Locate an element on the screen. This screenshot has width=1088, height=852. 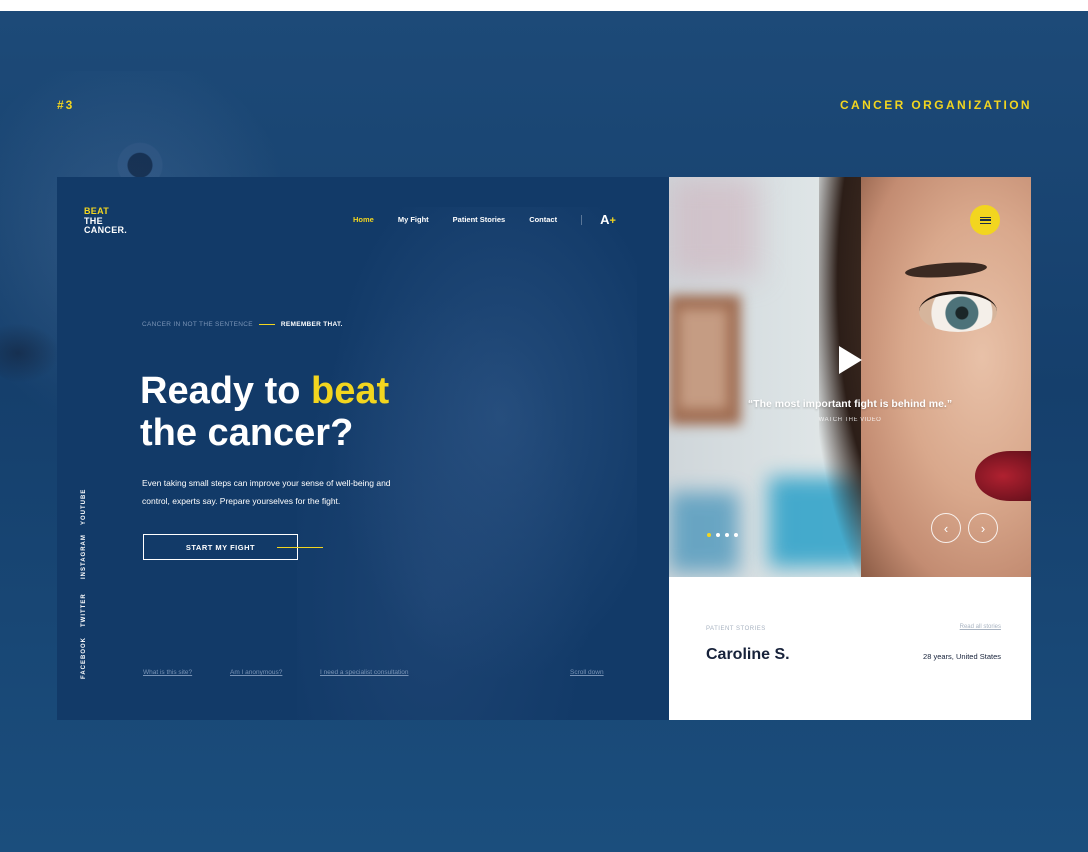
font-size-letter: A is located at coordinates (605, 219).